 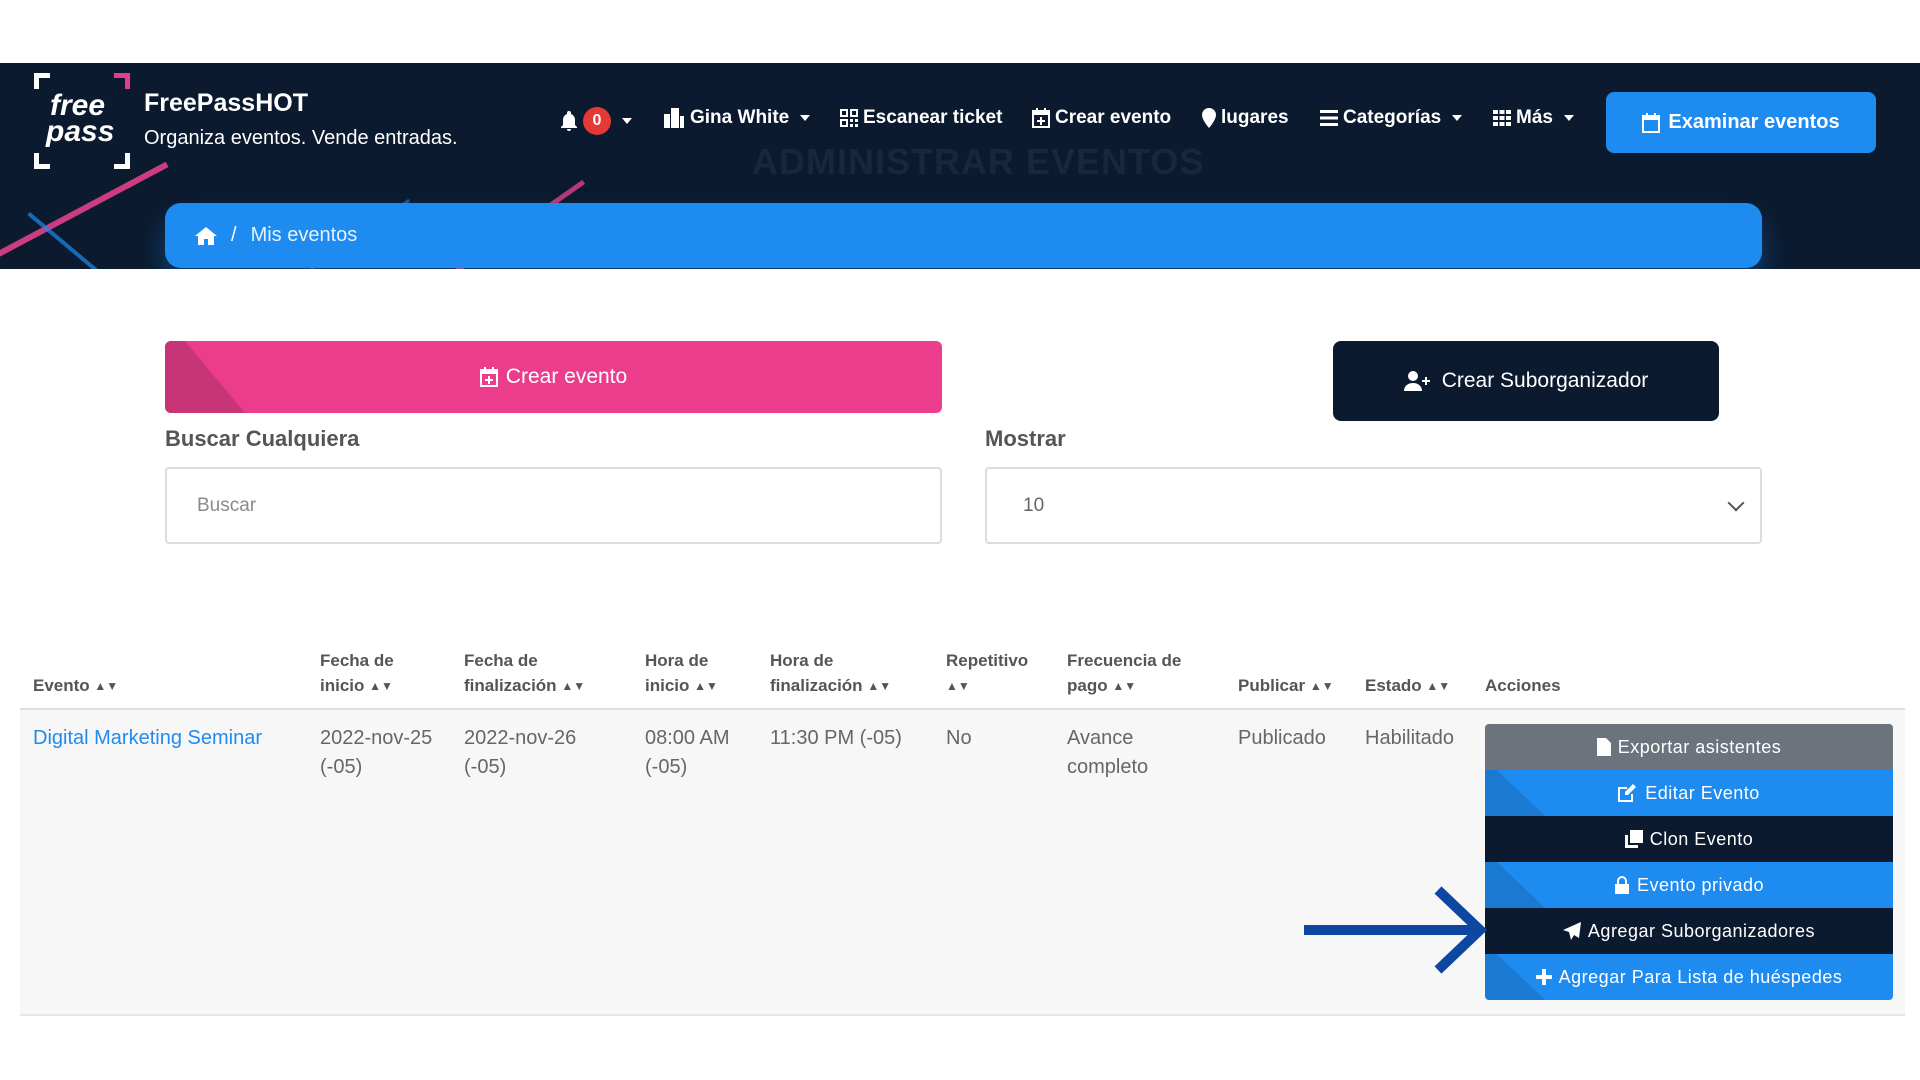 I want to click on export-attendees-button: Exportar asistentes, so click(x=1689, y=747).